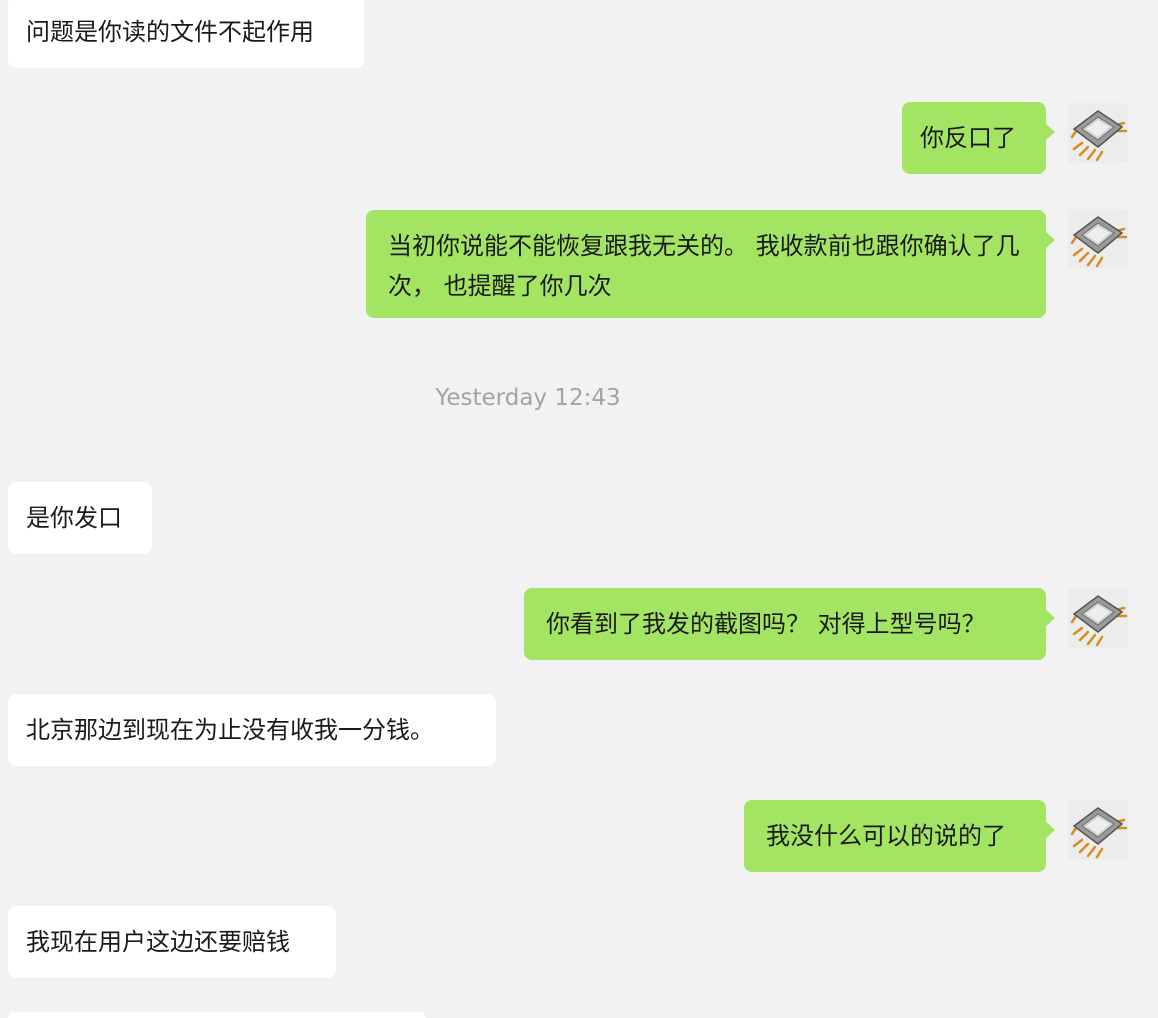 The width and height of the screenshot is (1158, 1018). I want to click on message-bubble: 问题是你读的文件不起作用, so click(186, 34).